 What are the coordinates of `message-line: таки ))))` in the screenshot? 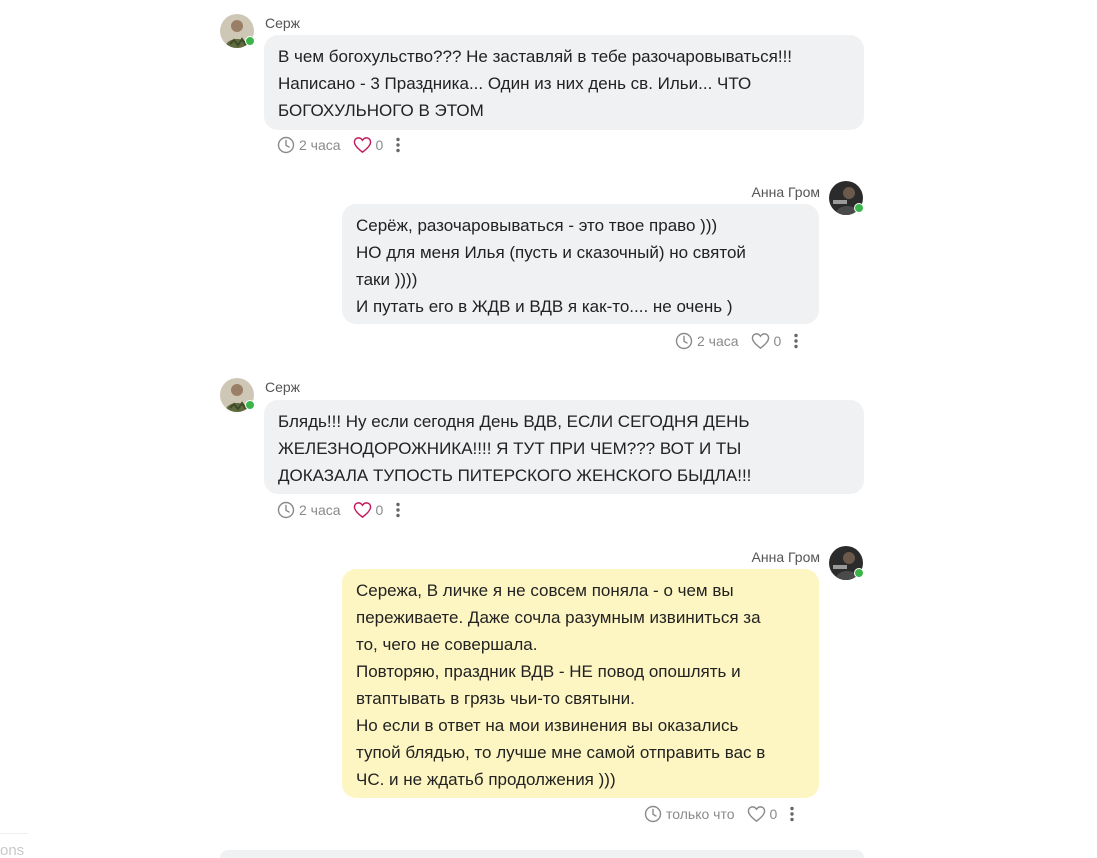 It's located at (387, 279).